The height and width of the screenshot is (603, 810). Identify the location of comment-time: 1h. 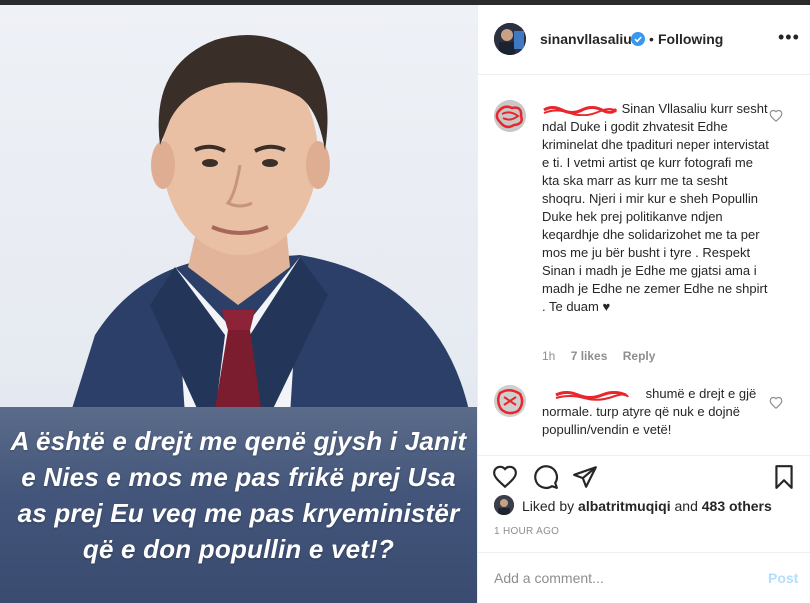
(549, 356).